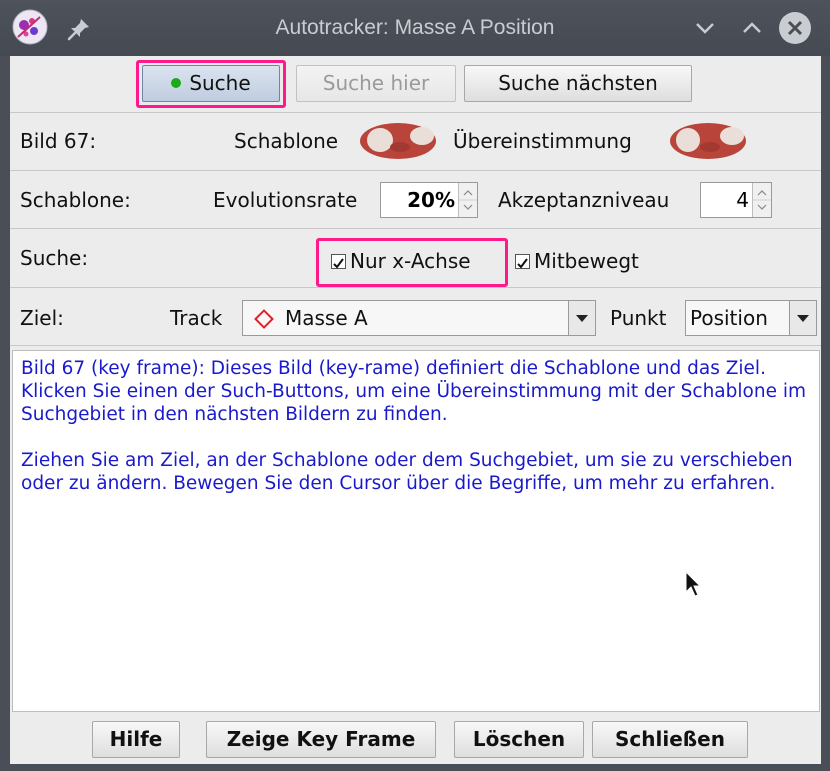  I want to click on close-button: Schließen, so click(670, 739).